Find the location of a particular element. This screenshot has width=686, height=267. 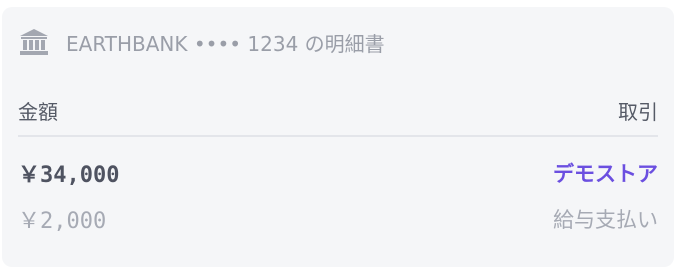

transaction-description: 給与支払い is located at coordinates (605, 220).